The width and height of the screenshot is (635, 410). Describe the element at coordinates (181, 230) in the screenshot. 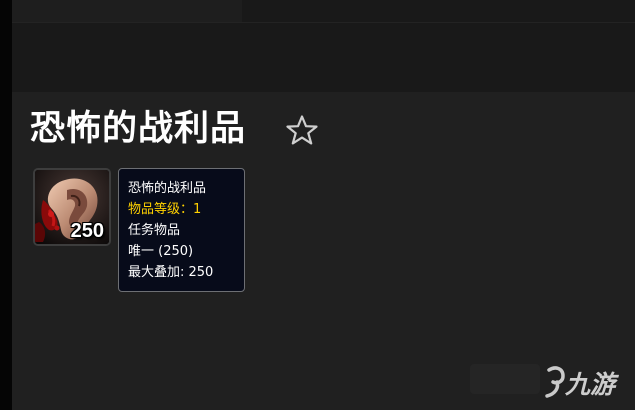

I see `item-tooltip: 恐怖的战利品 物品等级：1 任务物品 唯一 (250) 最大叠加: 250` at that location.